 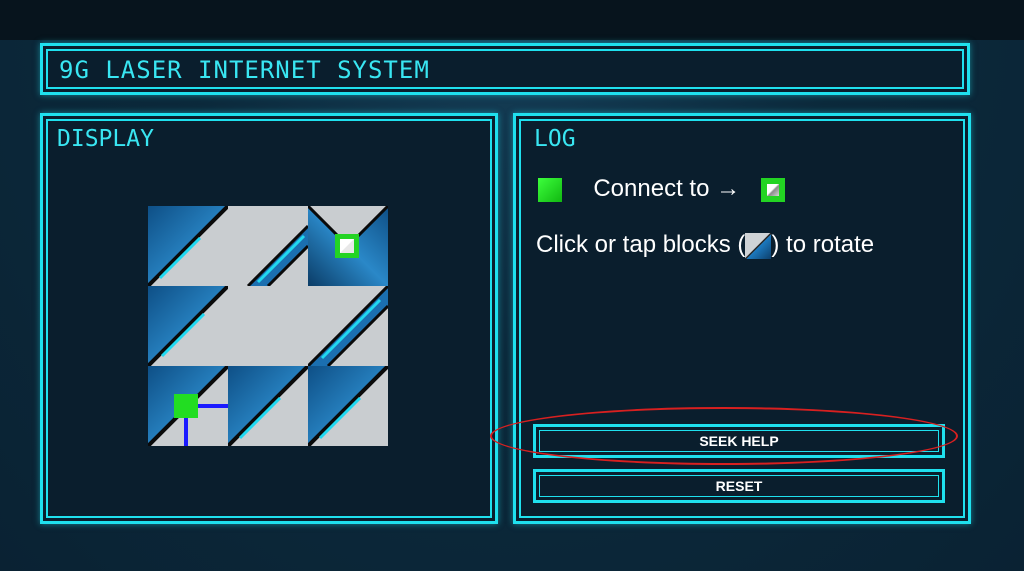 I want to click on rotate-block-icon, so click(x=758, y=245).